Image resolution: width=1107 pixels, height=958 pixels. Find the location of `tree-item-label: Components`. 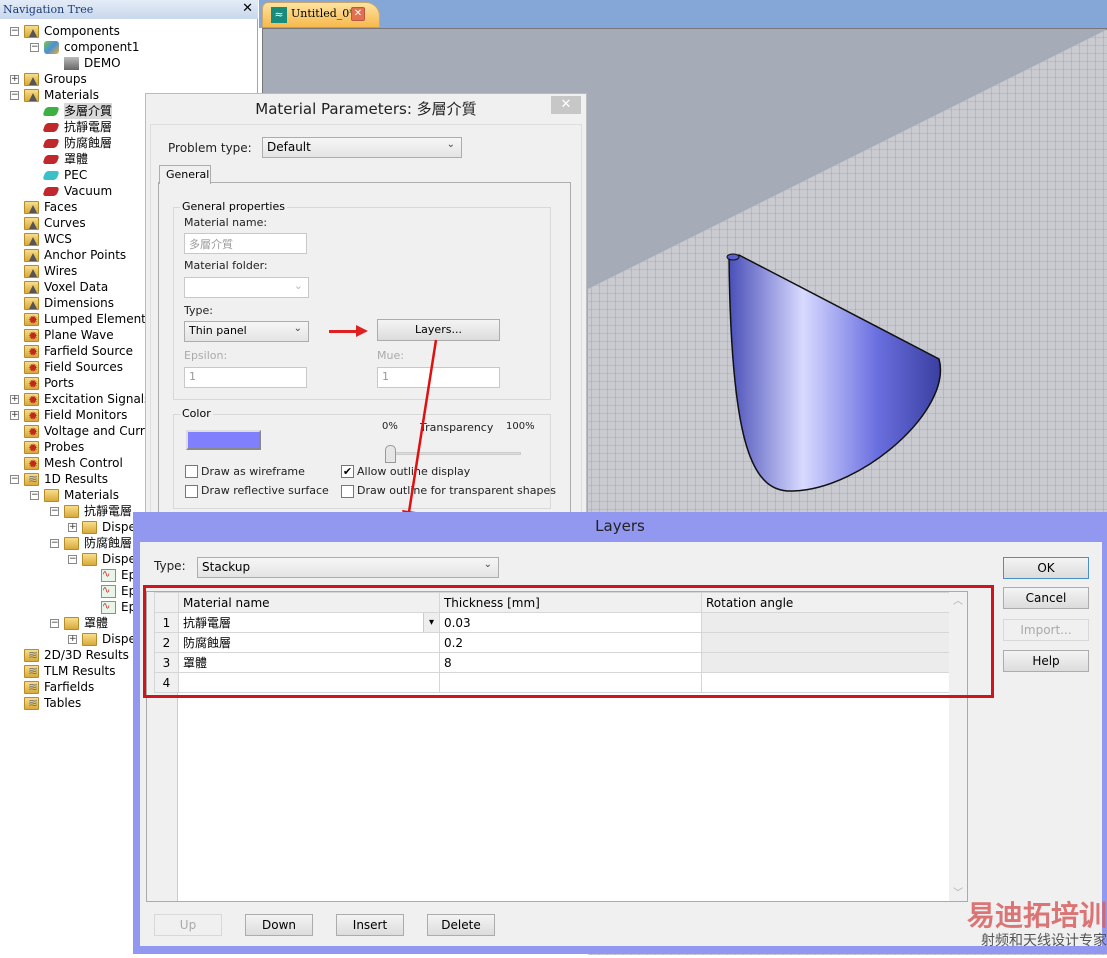

tree-item-label: Components is located at coordinates (82, 31).